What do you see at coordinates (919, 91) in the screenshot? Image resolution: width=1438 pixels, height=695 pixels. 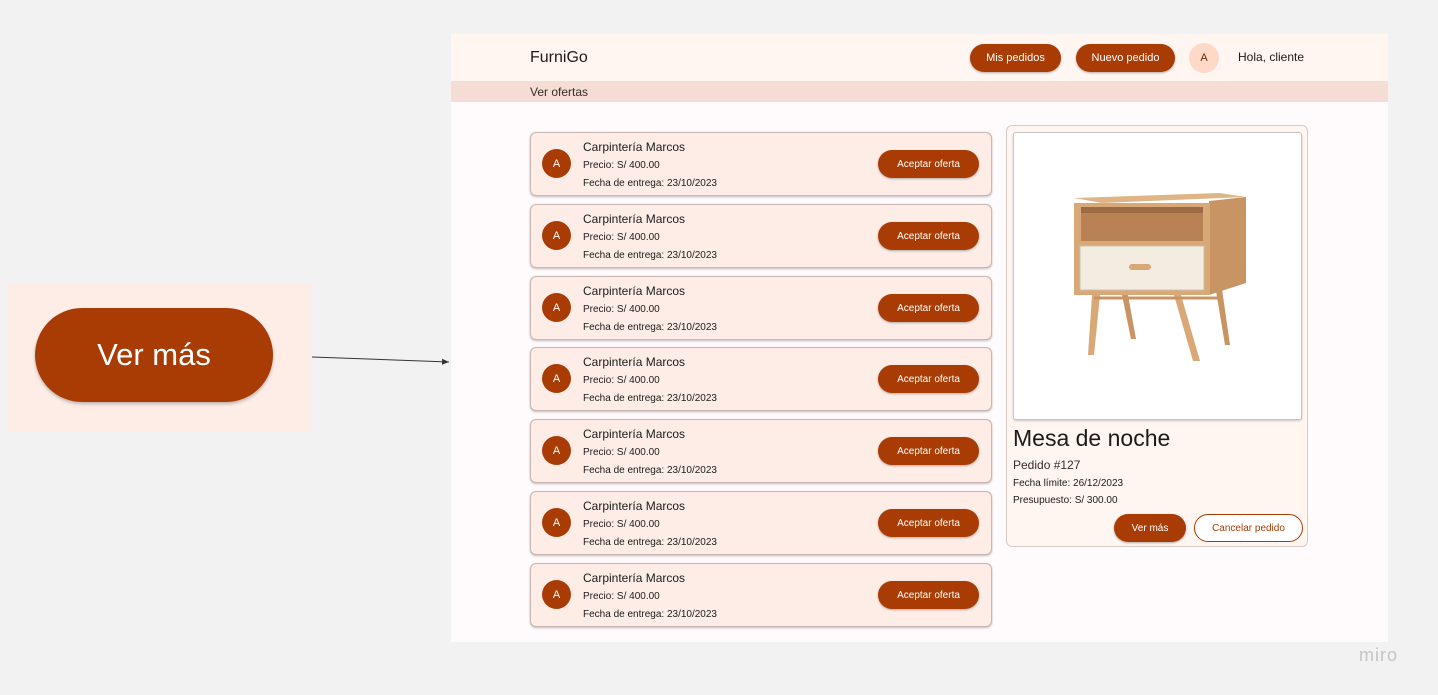 I see `sub-header: Ver ofertas` at bounding box center [919, 91].